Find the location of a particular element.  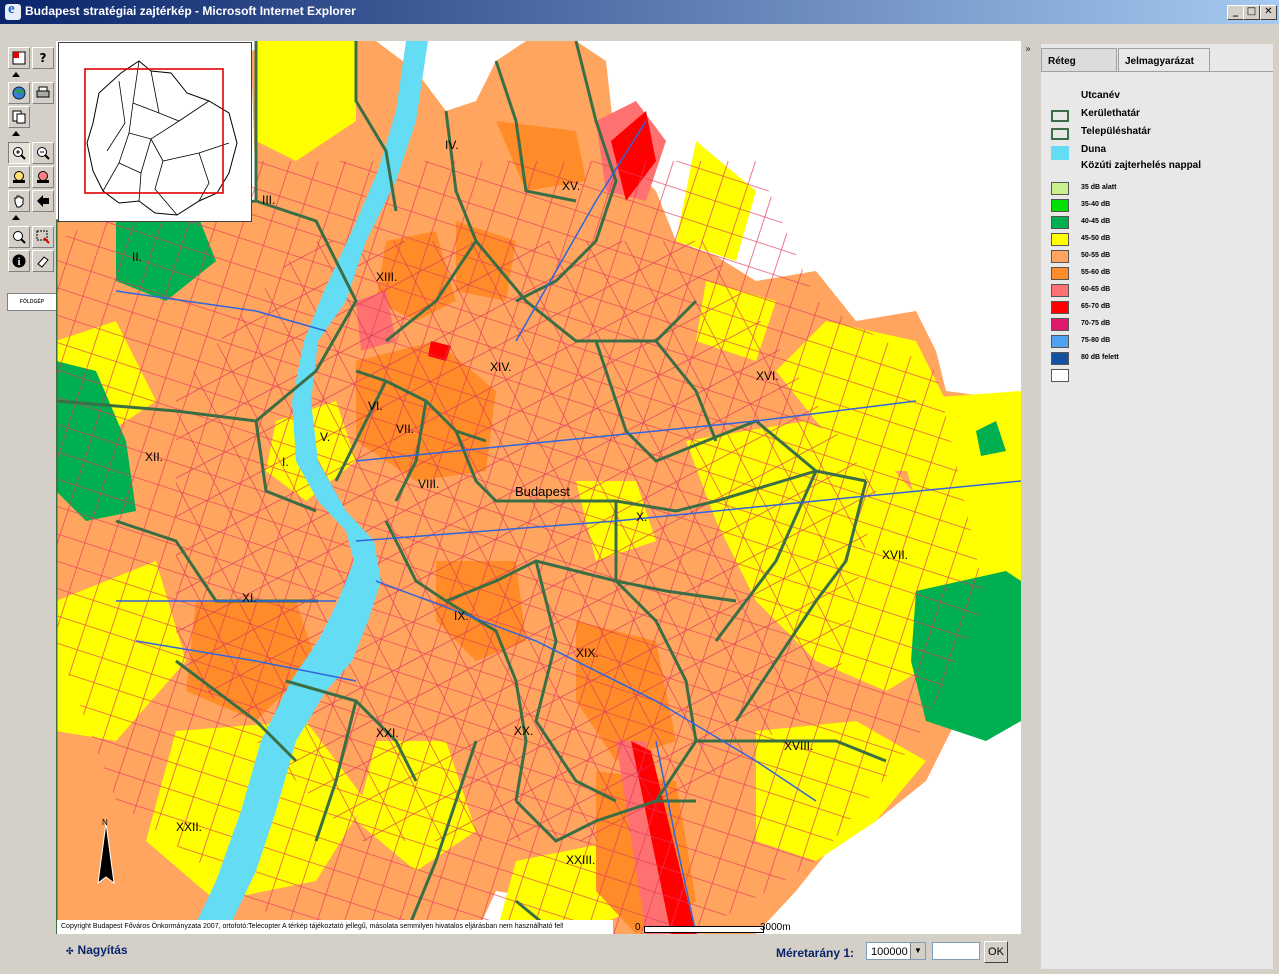

district-label-III: III. is located at coordinates (268, 200).